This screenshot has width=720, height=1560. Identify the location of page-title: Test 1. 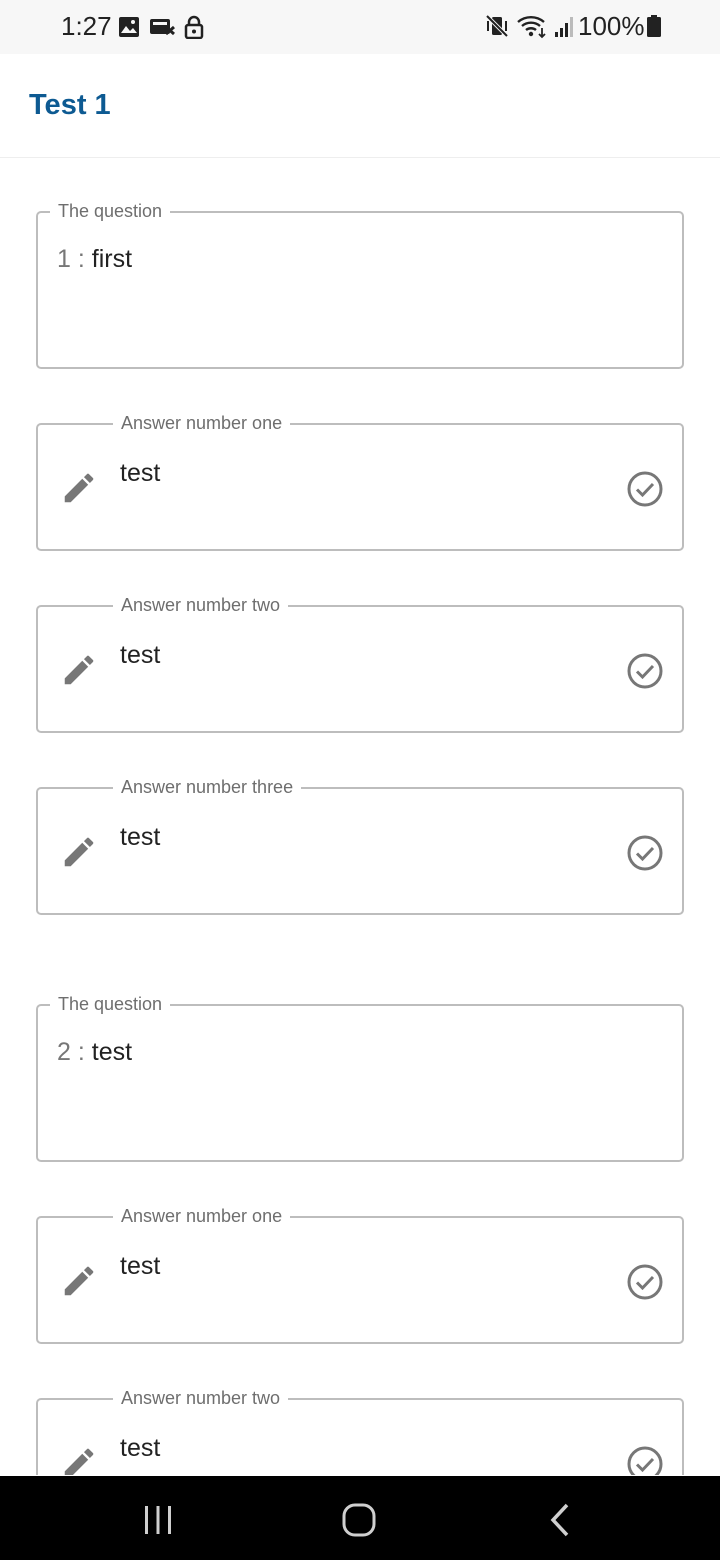
(70, 105).